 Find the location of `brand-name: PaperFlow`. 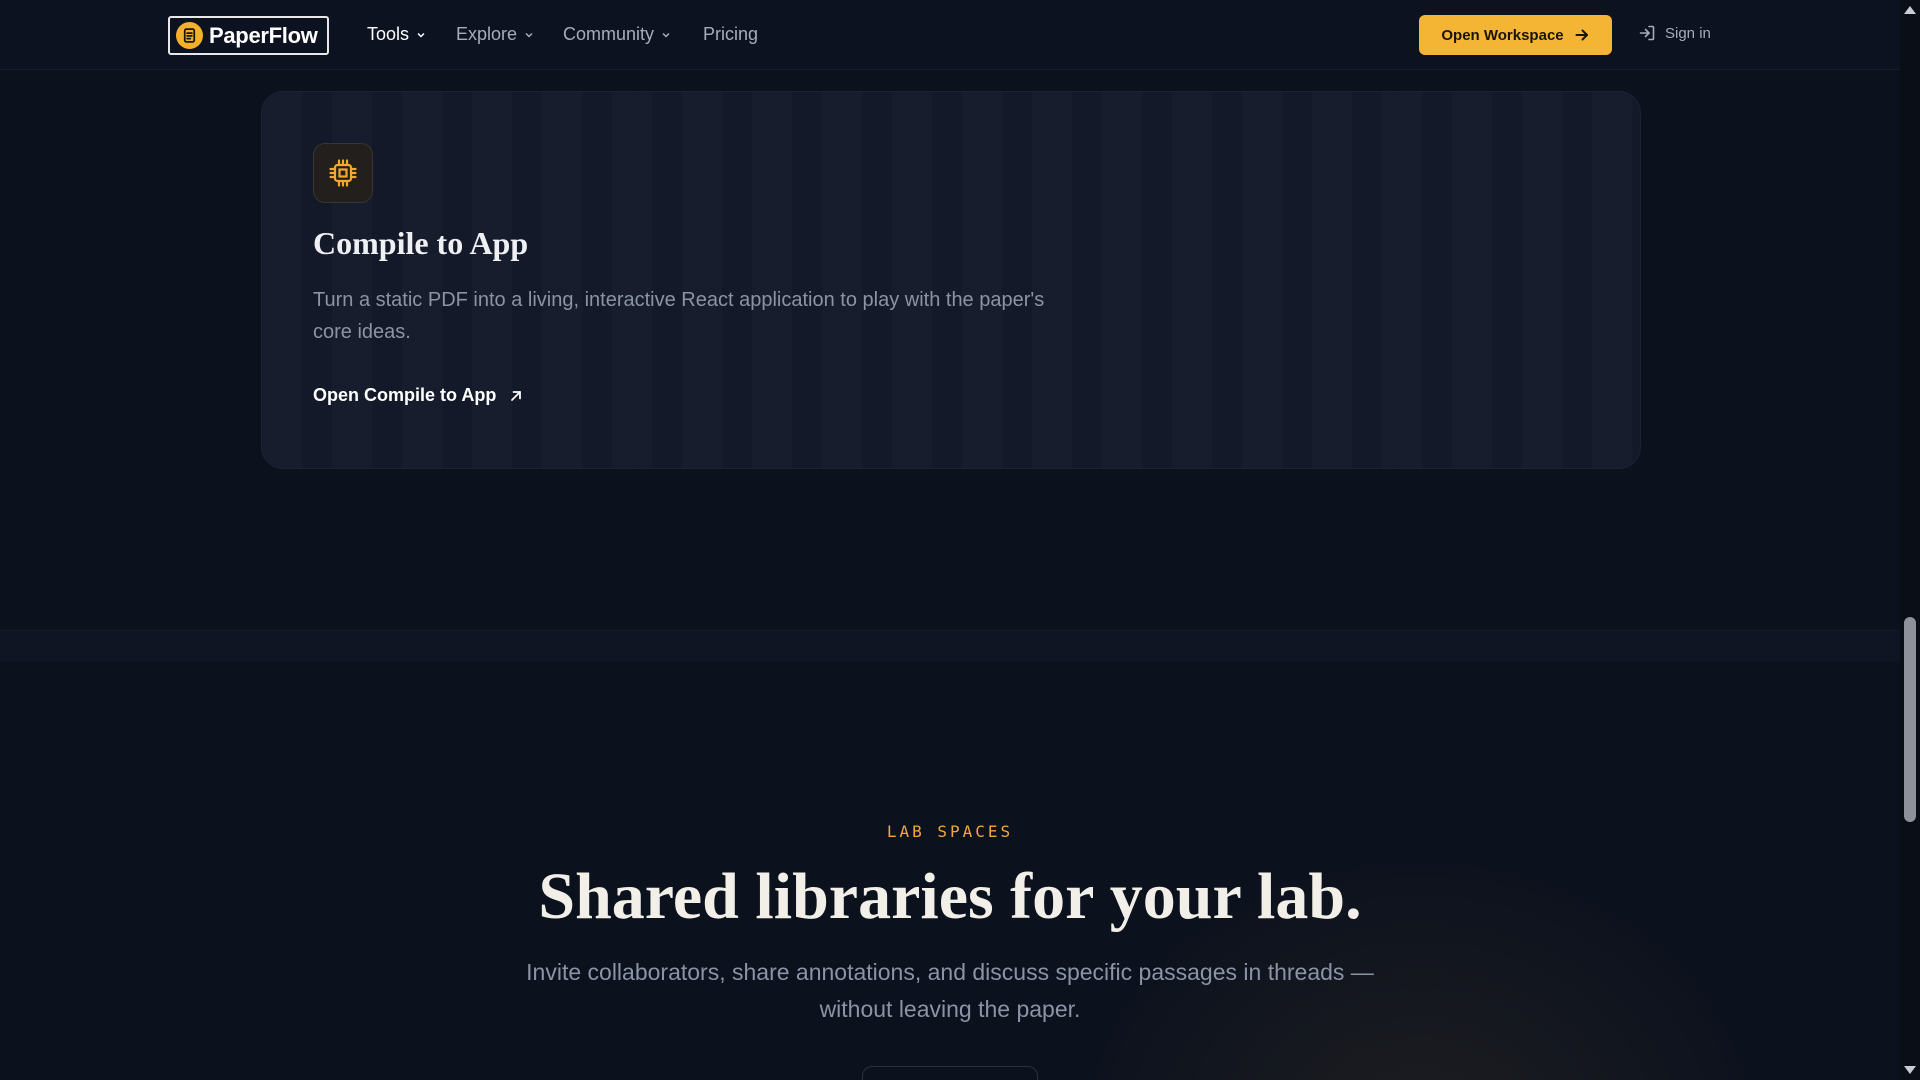

brand-name: PaperFlow is located at coordinates (263, 35).